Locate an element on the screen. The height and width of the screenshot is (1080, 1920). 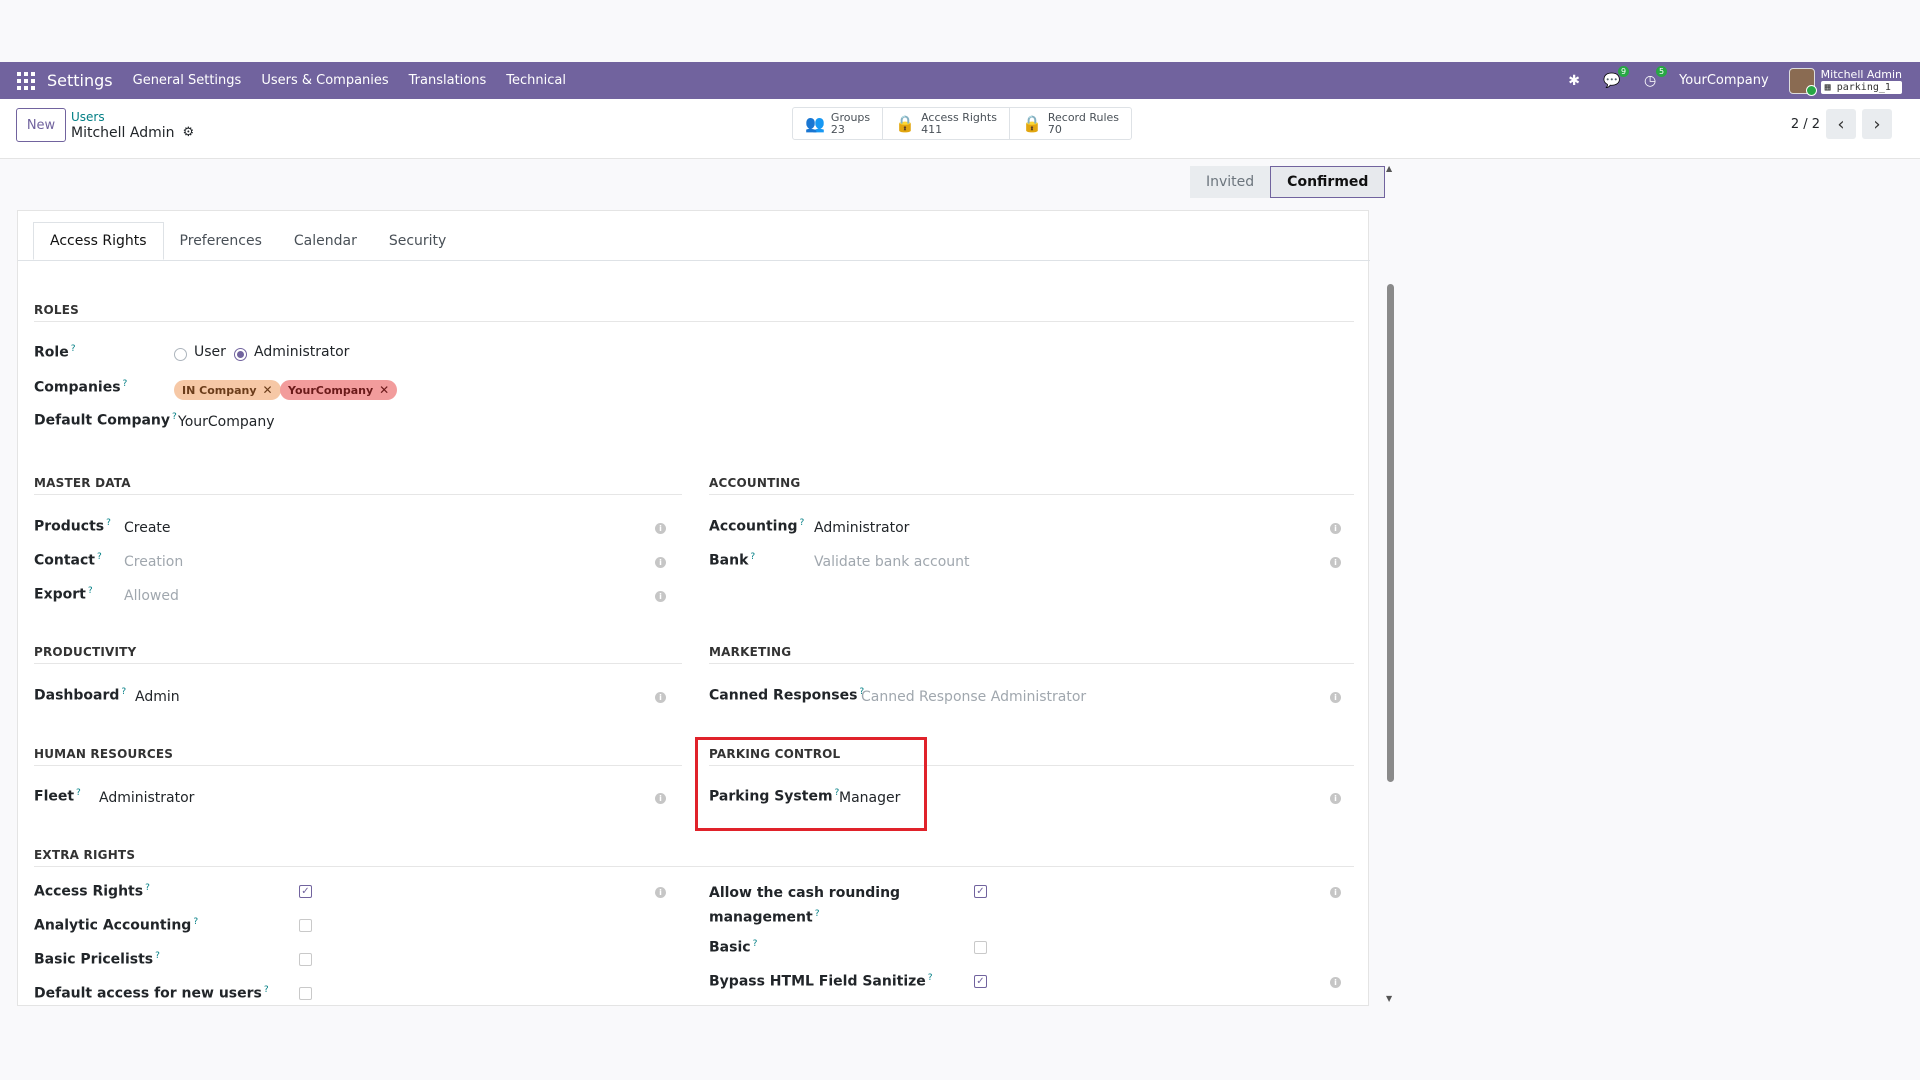
record-rules-smart-button: 🔒 Record Rules 70 is located at coordinates (1070, 123).